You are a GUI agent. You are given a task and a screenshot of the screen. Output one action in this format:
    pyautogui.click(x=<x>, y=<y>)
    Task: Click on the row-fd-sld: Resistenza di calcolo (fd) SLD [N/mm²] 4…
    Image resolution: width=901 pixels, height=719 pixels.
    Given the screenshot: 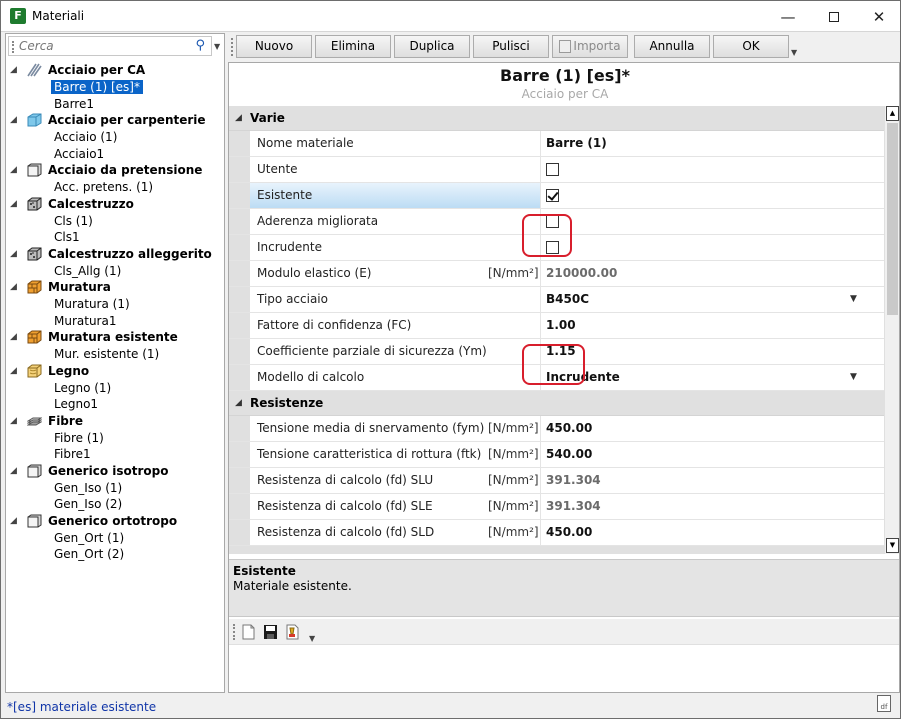 What is the action you would take?
    pyautogui.click(x=556, y=533)
    